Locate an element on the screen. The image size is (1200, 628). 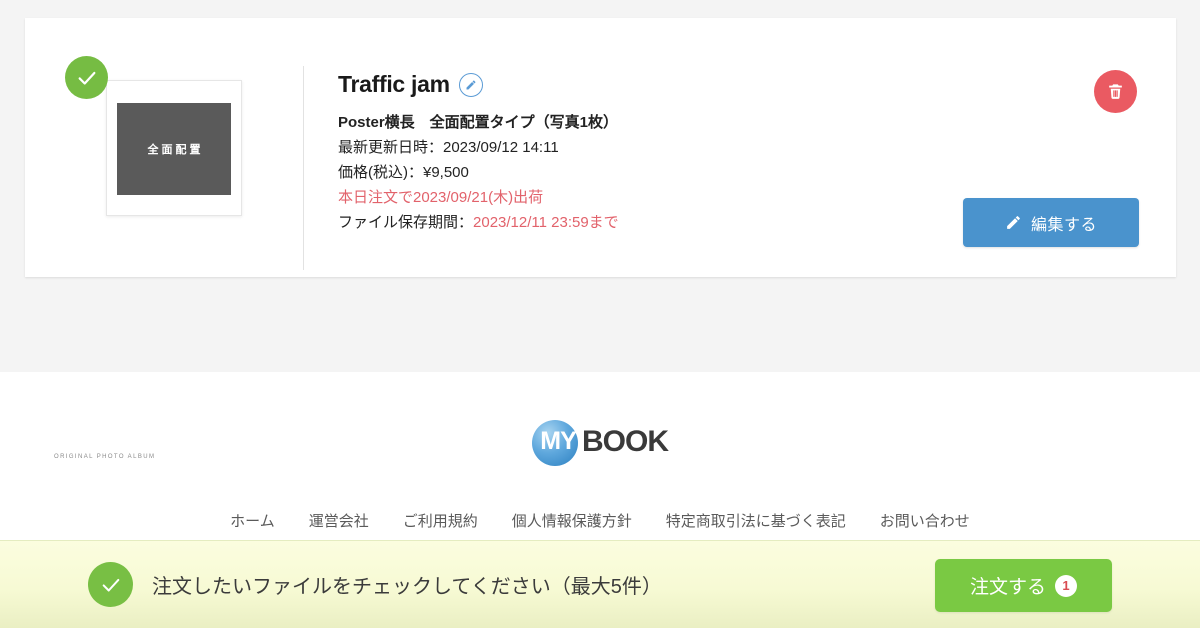
page-title: Traffic jam is located at coordinates (394, 84).